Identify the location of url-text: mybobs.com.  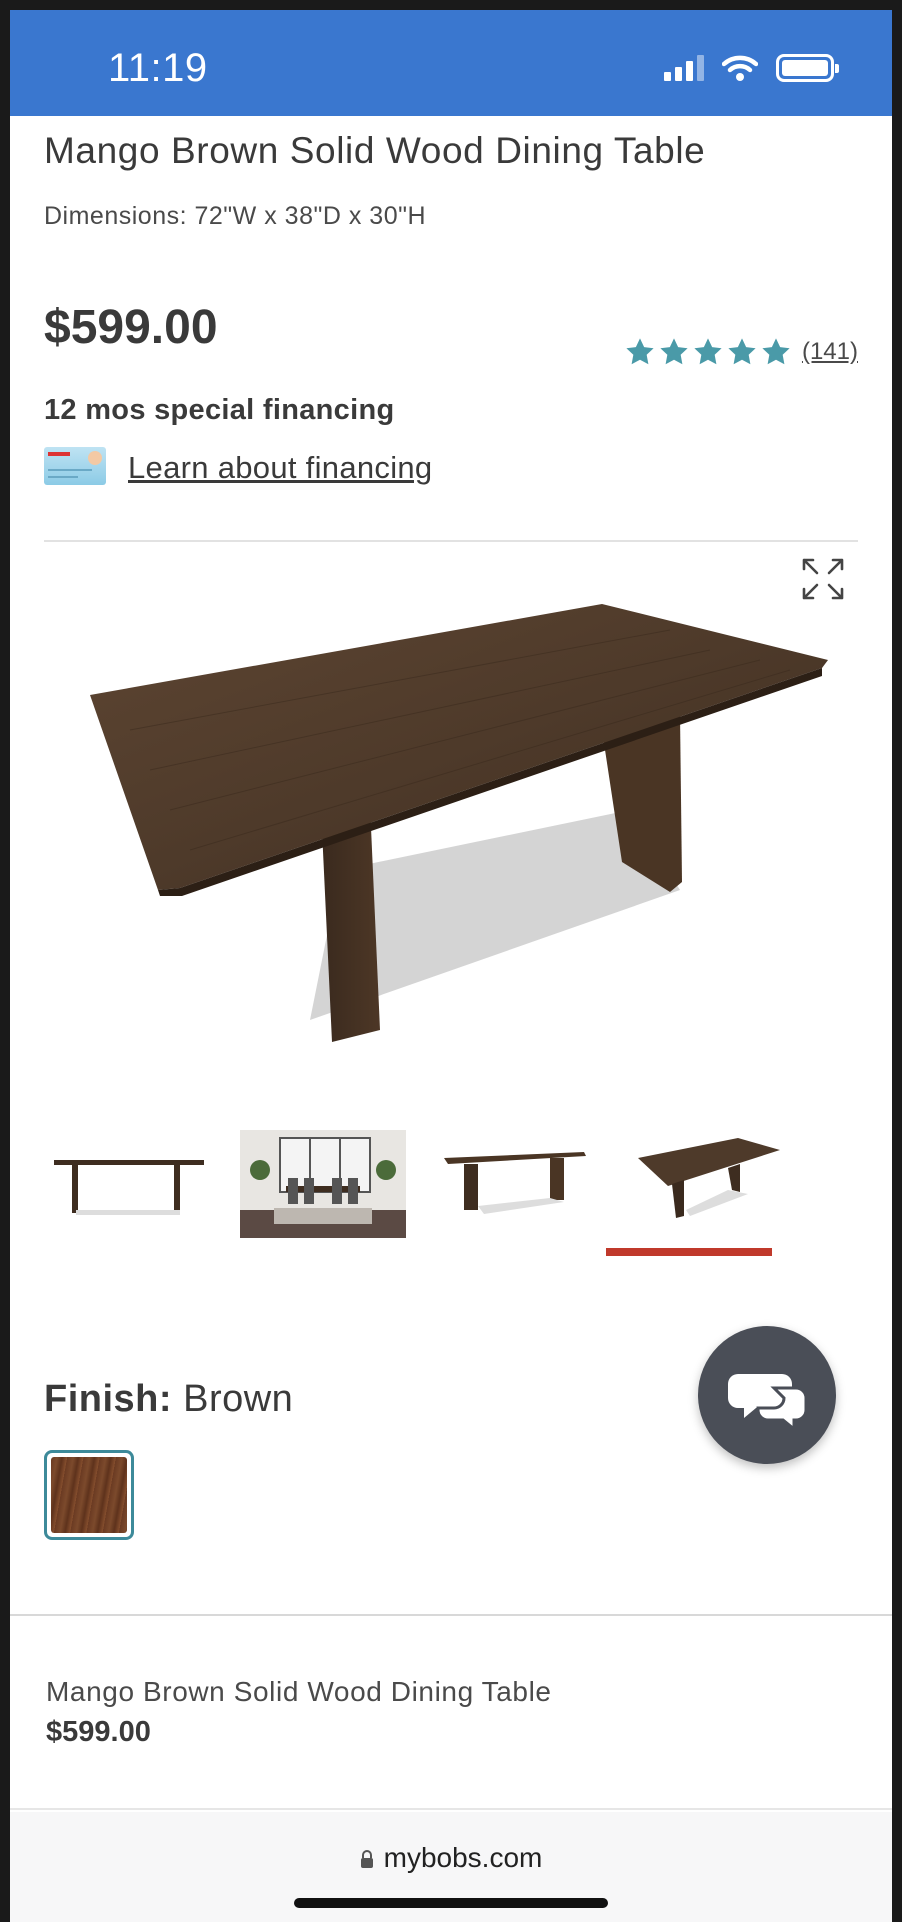
(463, 1857).